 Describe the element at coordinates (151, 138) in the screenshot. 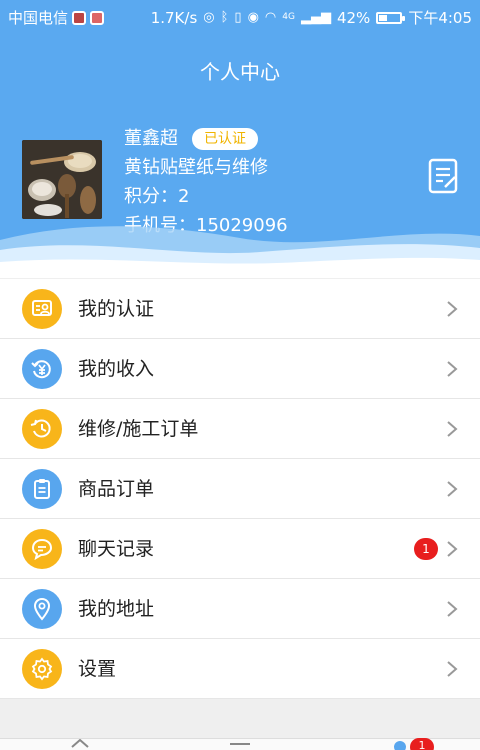

I see `user-name: 董鑫超` at that location.